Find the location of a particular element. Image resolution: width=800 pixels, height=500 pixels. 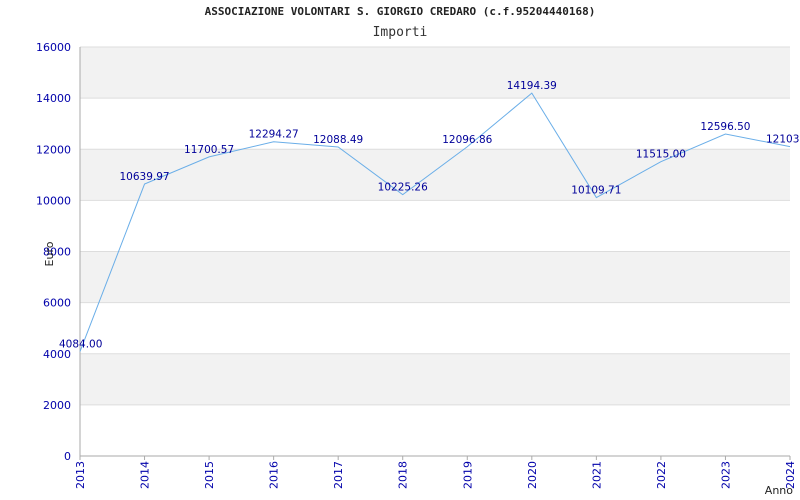

x-tick-label: 2015 is located at coordinates (209, 475).